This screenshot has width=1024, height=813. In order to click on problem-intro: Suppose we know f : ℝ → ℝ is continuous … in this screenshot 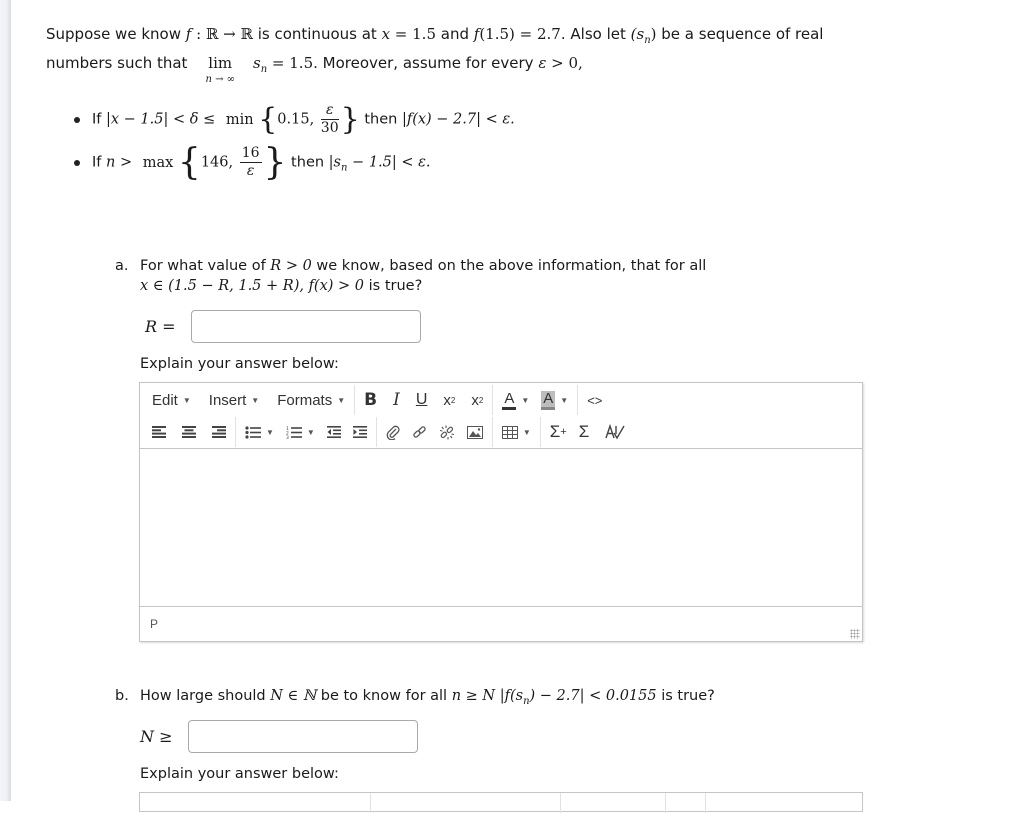, I will do `click(435, 54)`.